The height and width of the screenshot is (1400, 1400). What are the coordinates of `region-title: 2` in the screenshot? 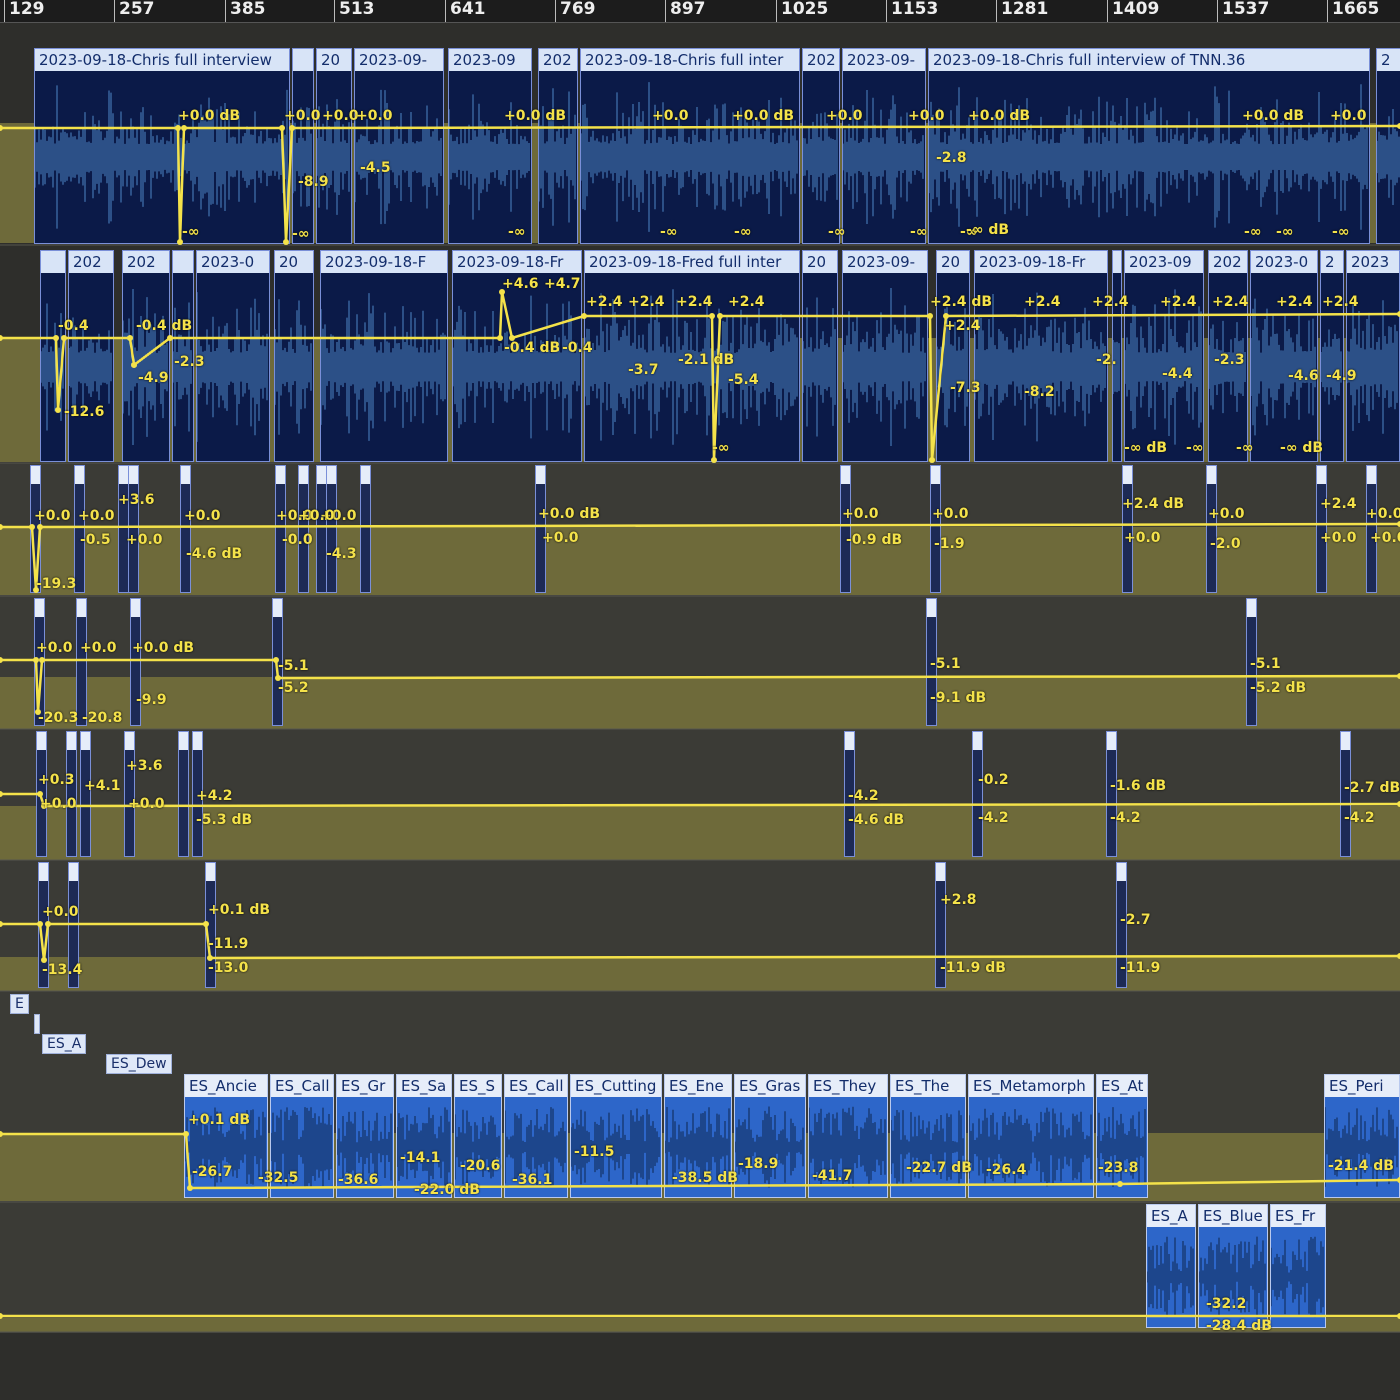 It's located at (1388, 60).